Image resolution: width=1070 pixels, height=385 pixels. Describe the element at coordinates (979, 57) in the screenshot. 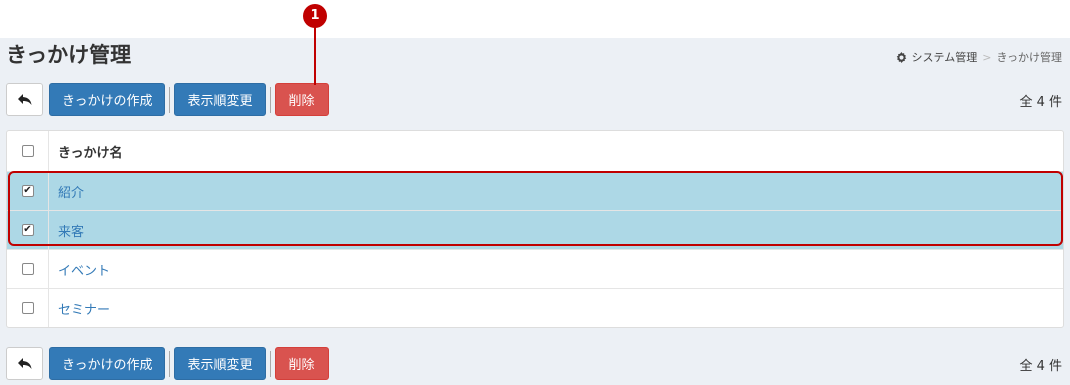

I see `breadcrumb: システム管理 > きっかけ管理` at that location.